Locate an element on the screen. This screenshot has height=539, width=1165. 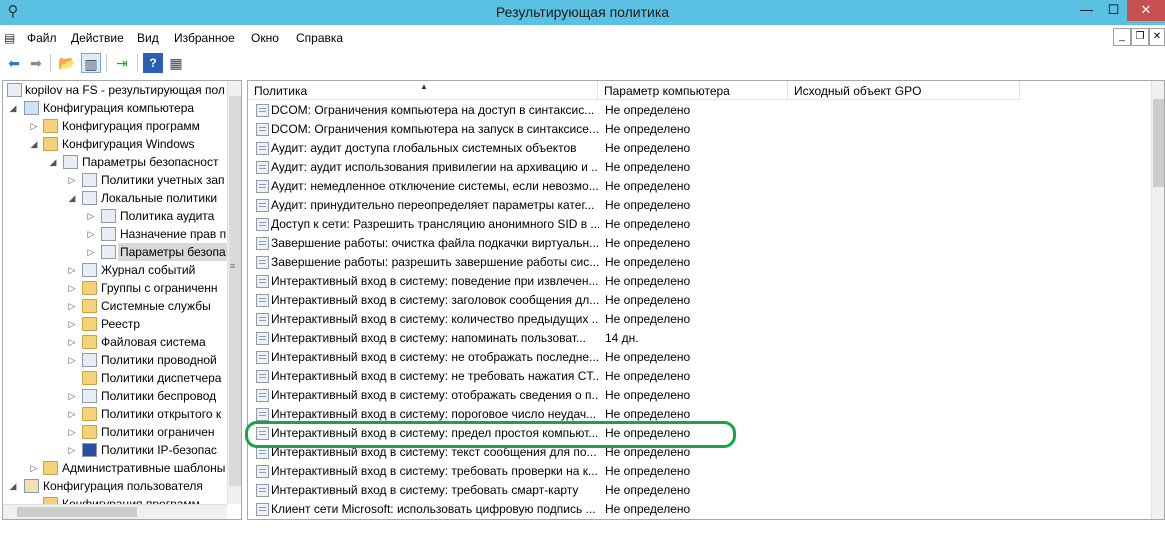
help-icon: ? is located at coordinates (153, 63).